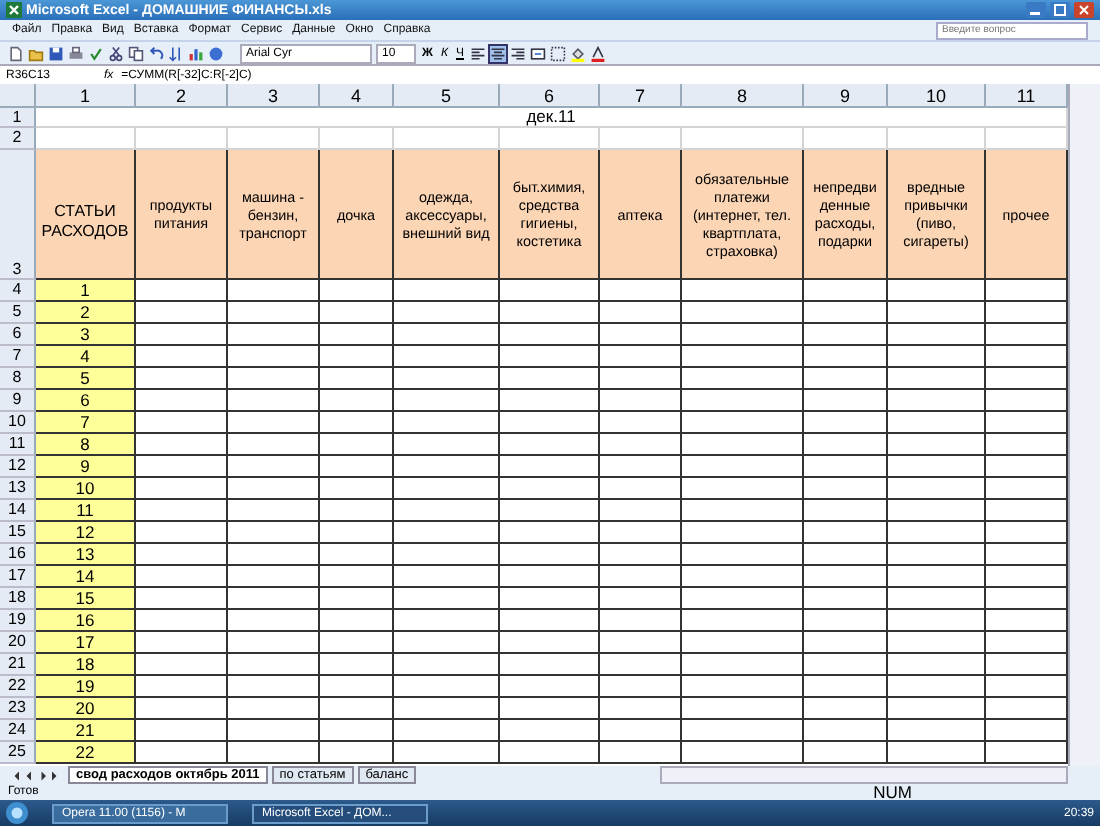 The height and width of the screenshot is (826, 1100). What do you see at coordinates (537, 53) in the screenshot?
I see `merge-cells-icon` at bounding box center [537, 53].